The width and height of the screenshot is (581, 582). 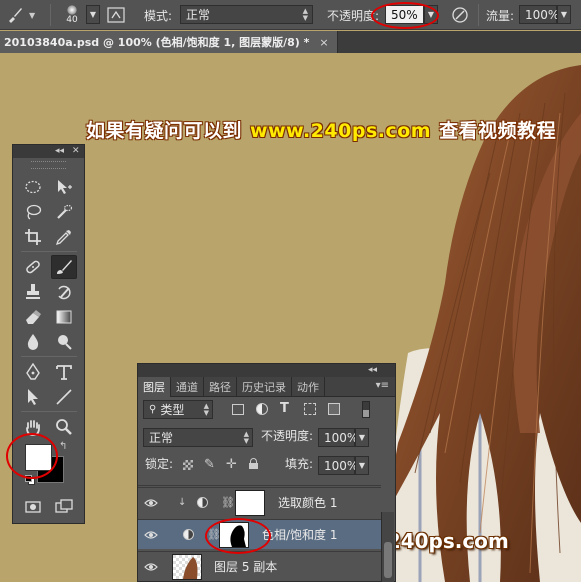 I want to click on search-icon: ⚲, so click(x=153, y=409).